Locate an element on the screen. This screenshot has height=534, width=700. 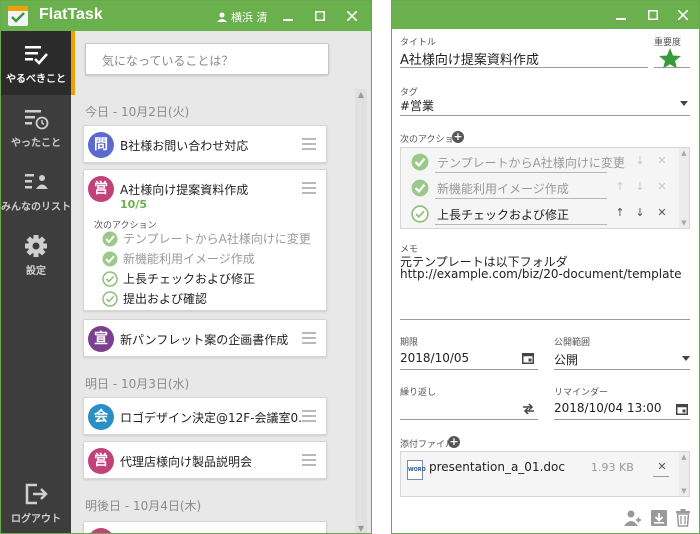
save-download-icon is located at coordinates (659, 518).